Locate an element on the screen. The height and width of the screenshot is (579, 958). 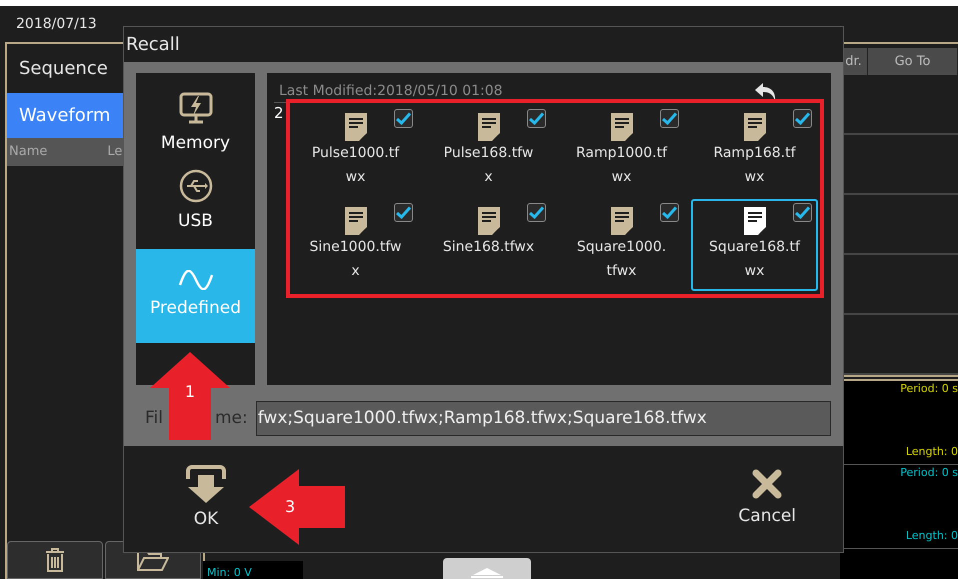
cut-text: 2 is located at coordinates (279, 113).